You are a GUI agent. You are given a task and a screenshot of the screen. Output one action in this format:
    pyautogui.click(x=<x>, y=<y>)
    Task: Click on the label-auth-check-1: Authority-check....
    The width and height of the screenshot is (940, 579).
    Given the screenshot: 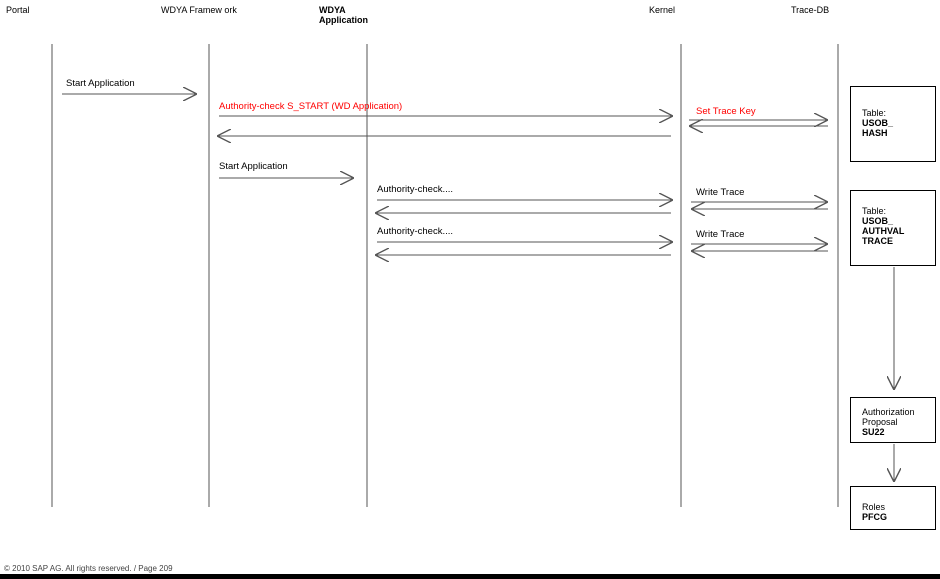 What is the action you would take?
    pyautogui.click(x=415, y=189)
    